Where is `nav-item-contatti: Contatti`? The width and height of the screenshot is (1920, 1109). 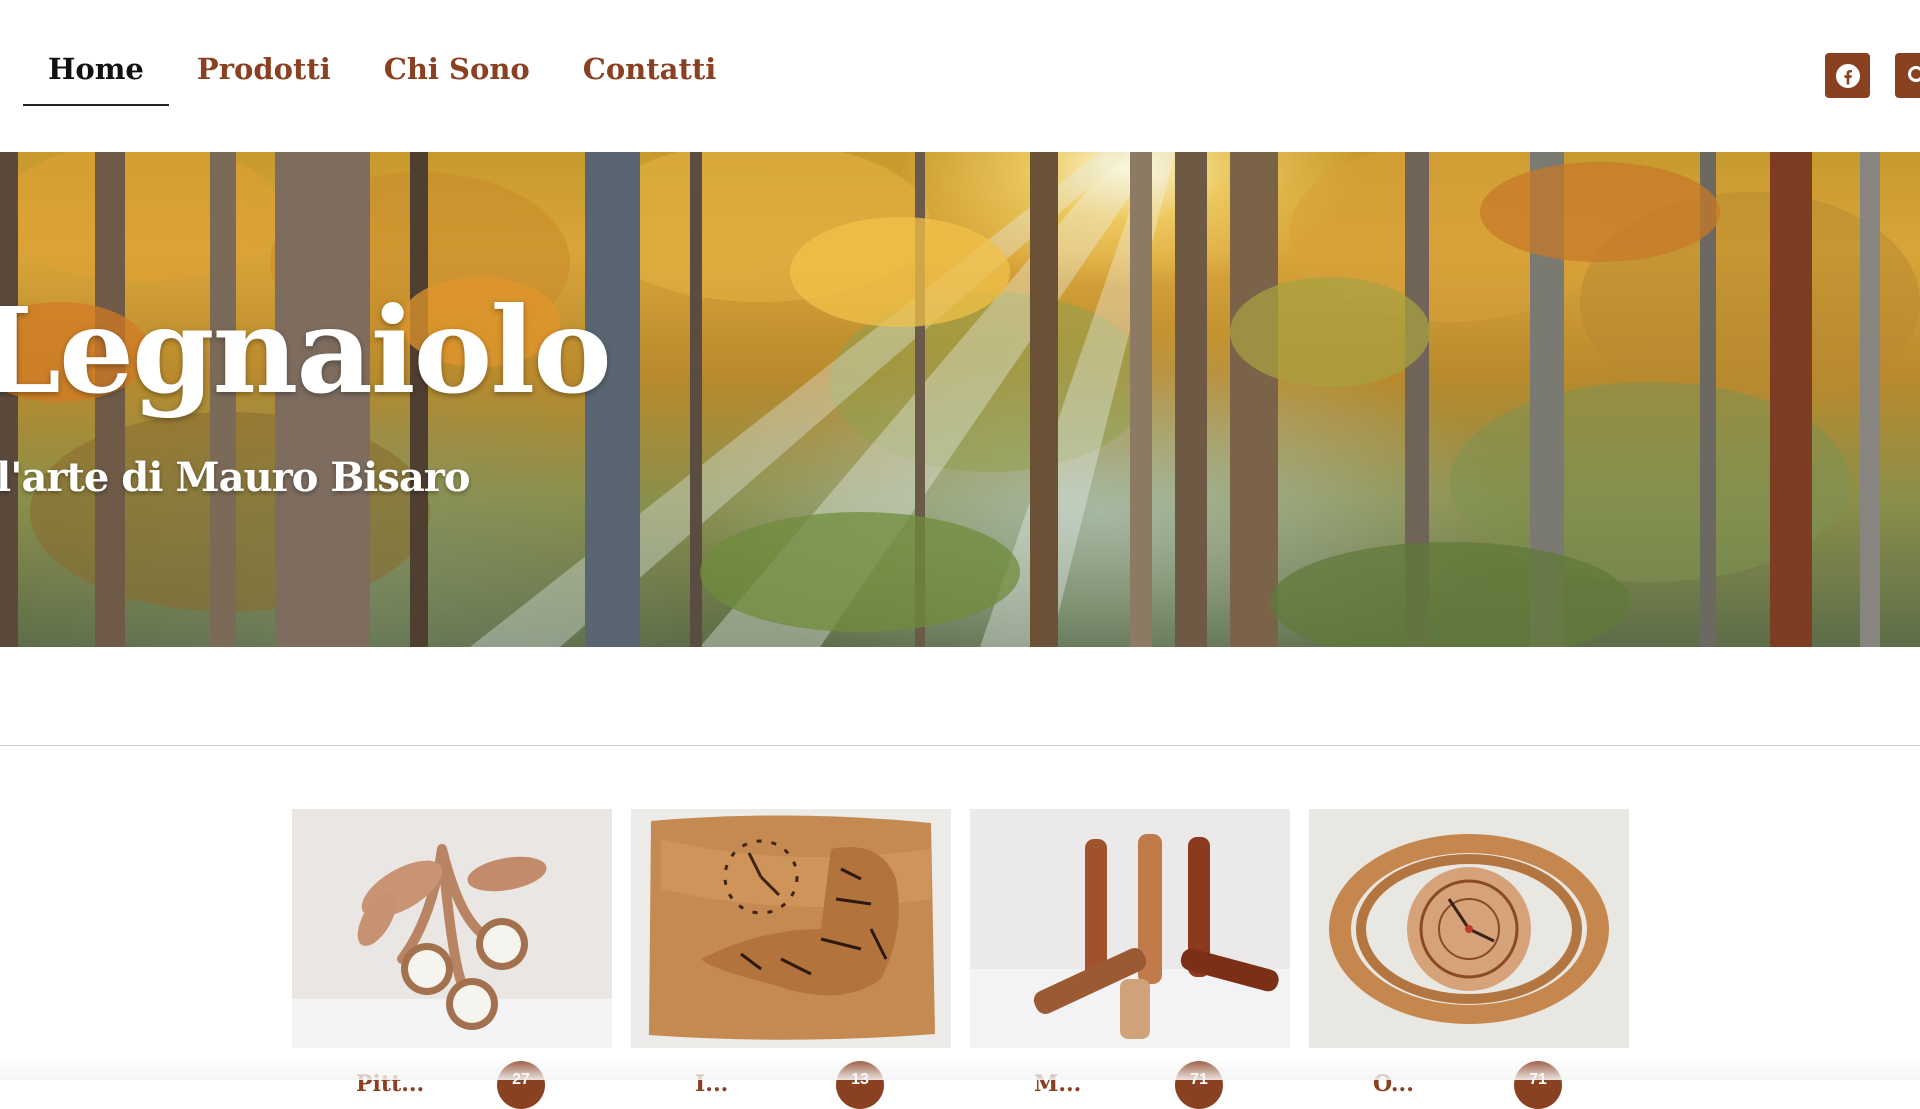
nav-item-contatti: Contatti is located at coordinates (650, 79).